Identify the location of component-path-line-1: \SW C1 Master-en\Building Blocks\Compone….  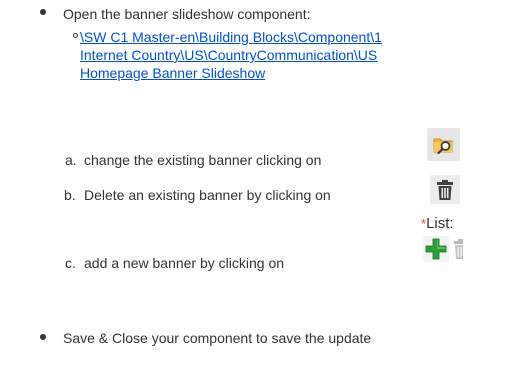
(231, 37).